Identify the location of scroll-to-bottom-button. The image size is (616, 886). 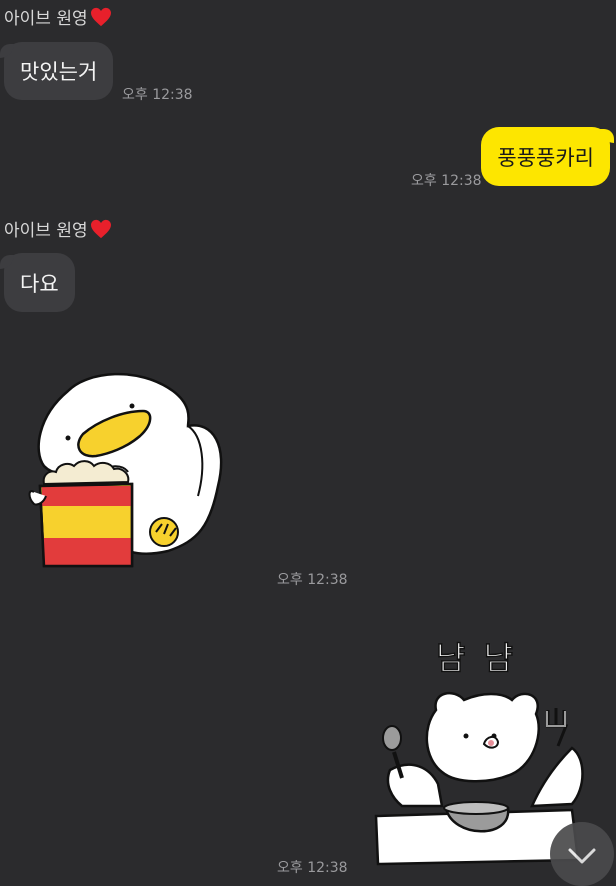
(582, 854).